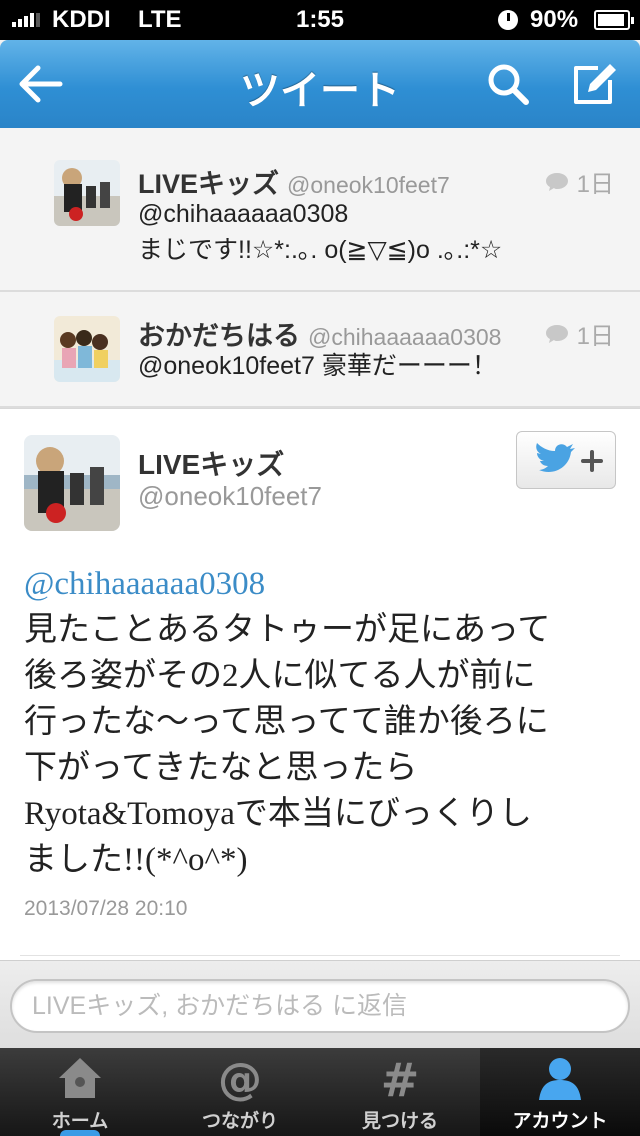 The image size is (640, 1136). Describe the element at coordinates (594, 84) in the screenshot. I see `compose-icon` at that location.